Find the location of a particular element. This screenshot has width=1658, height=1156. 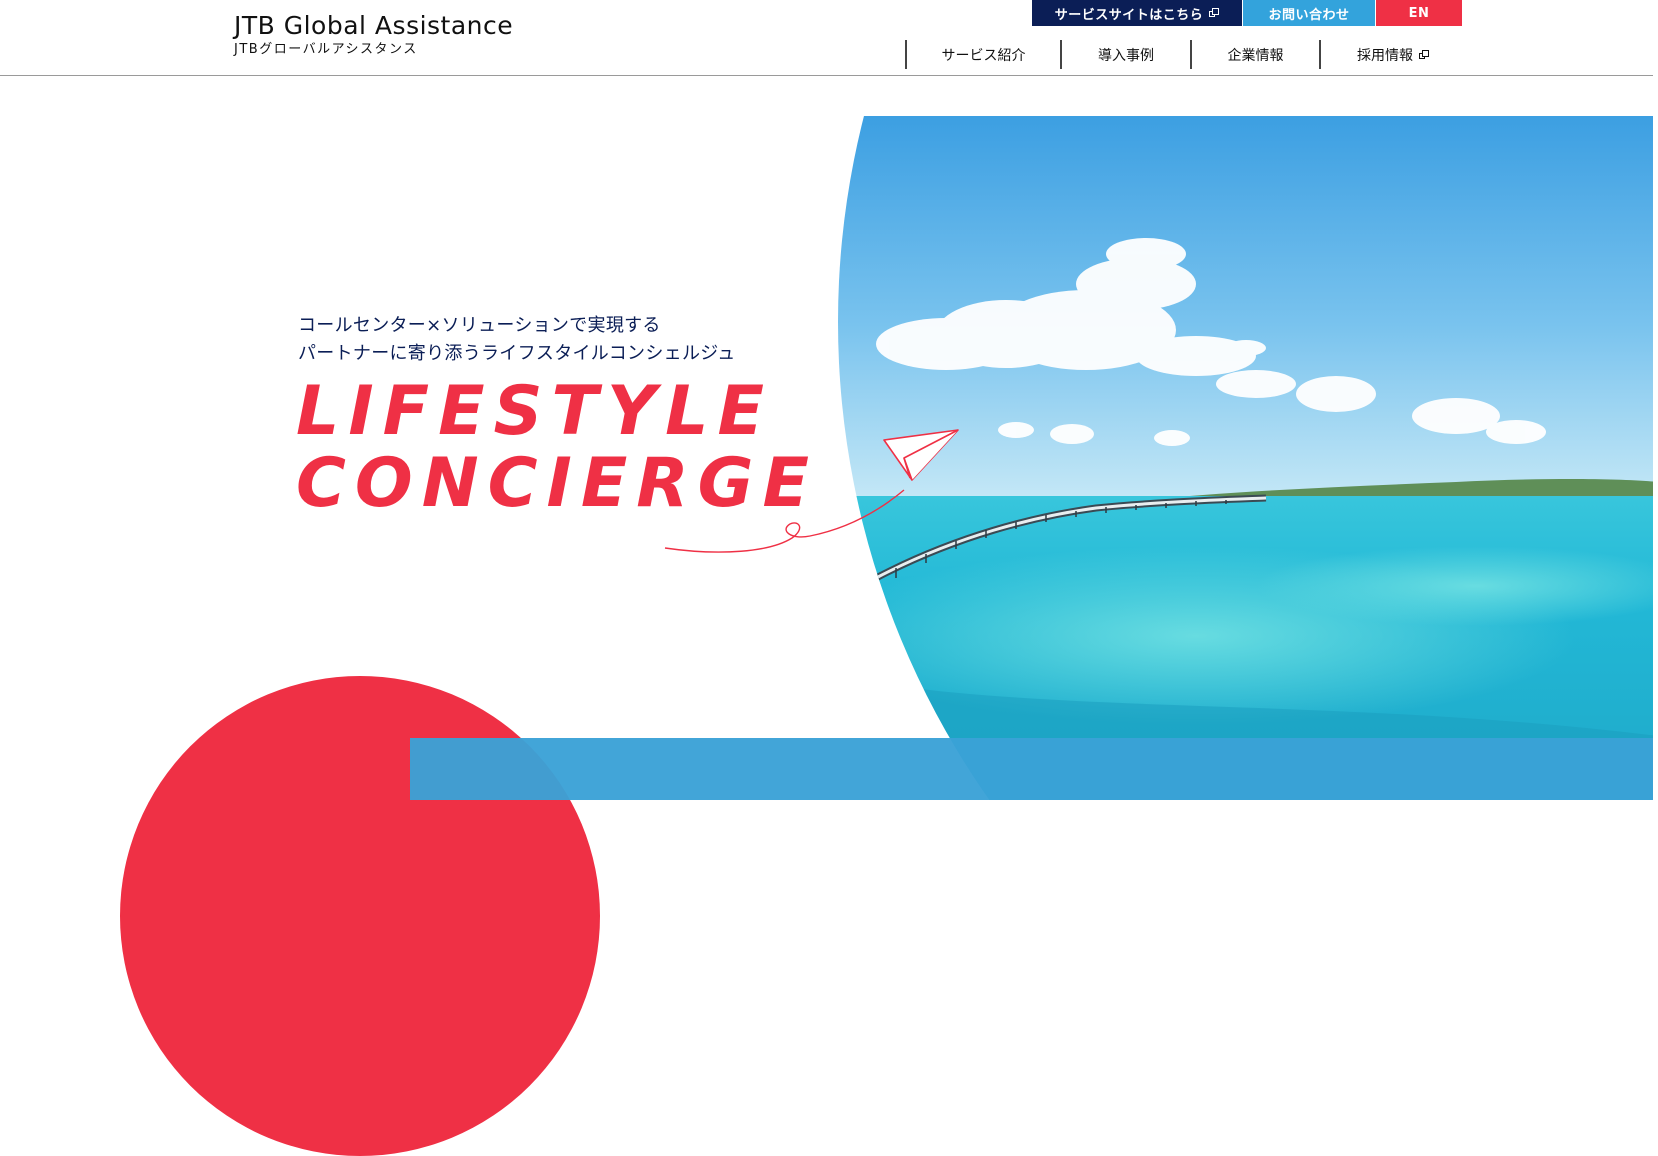

logo-english: JTB Global Assistance is located at coordinates (374, 25).